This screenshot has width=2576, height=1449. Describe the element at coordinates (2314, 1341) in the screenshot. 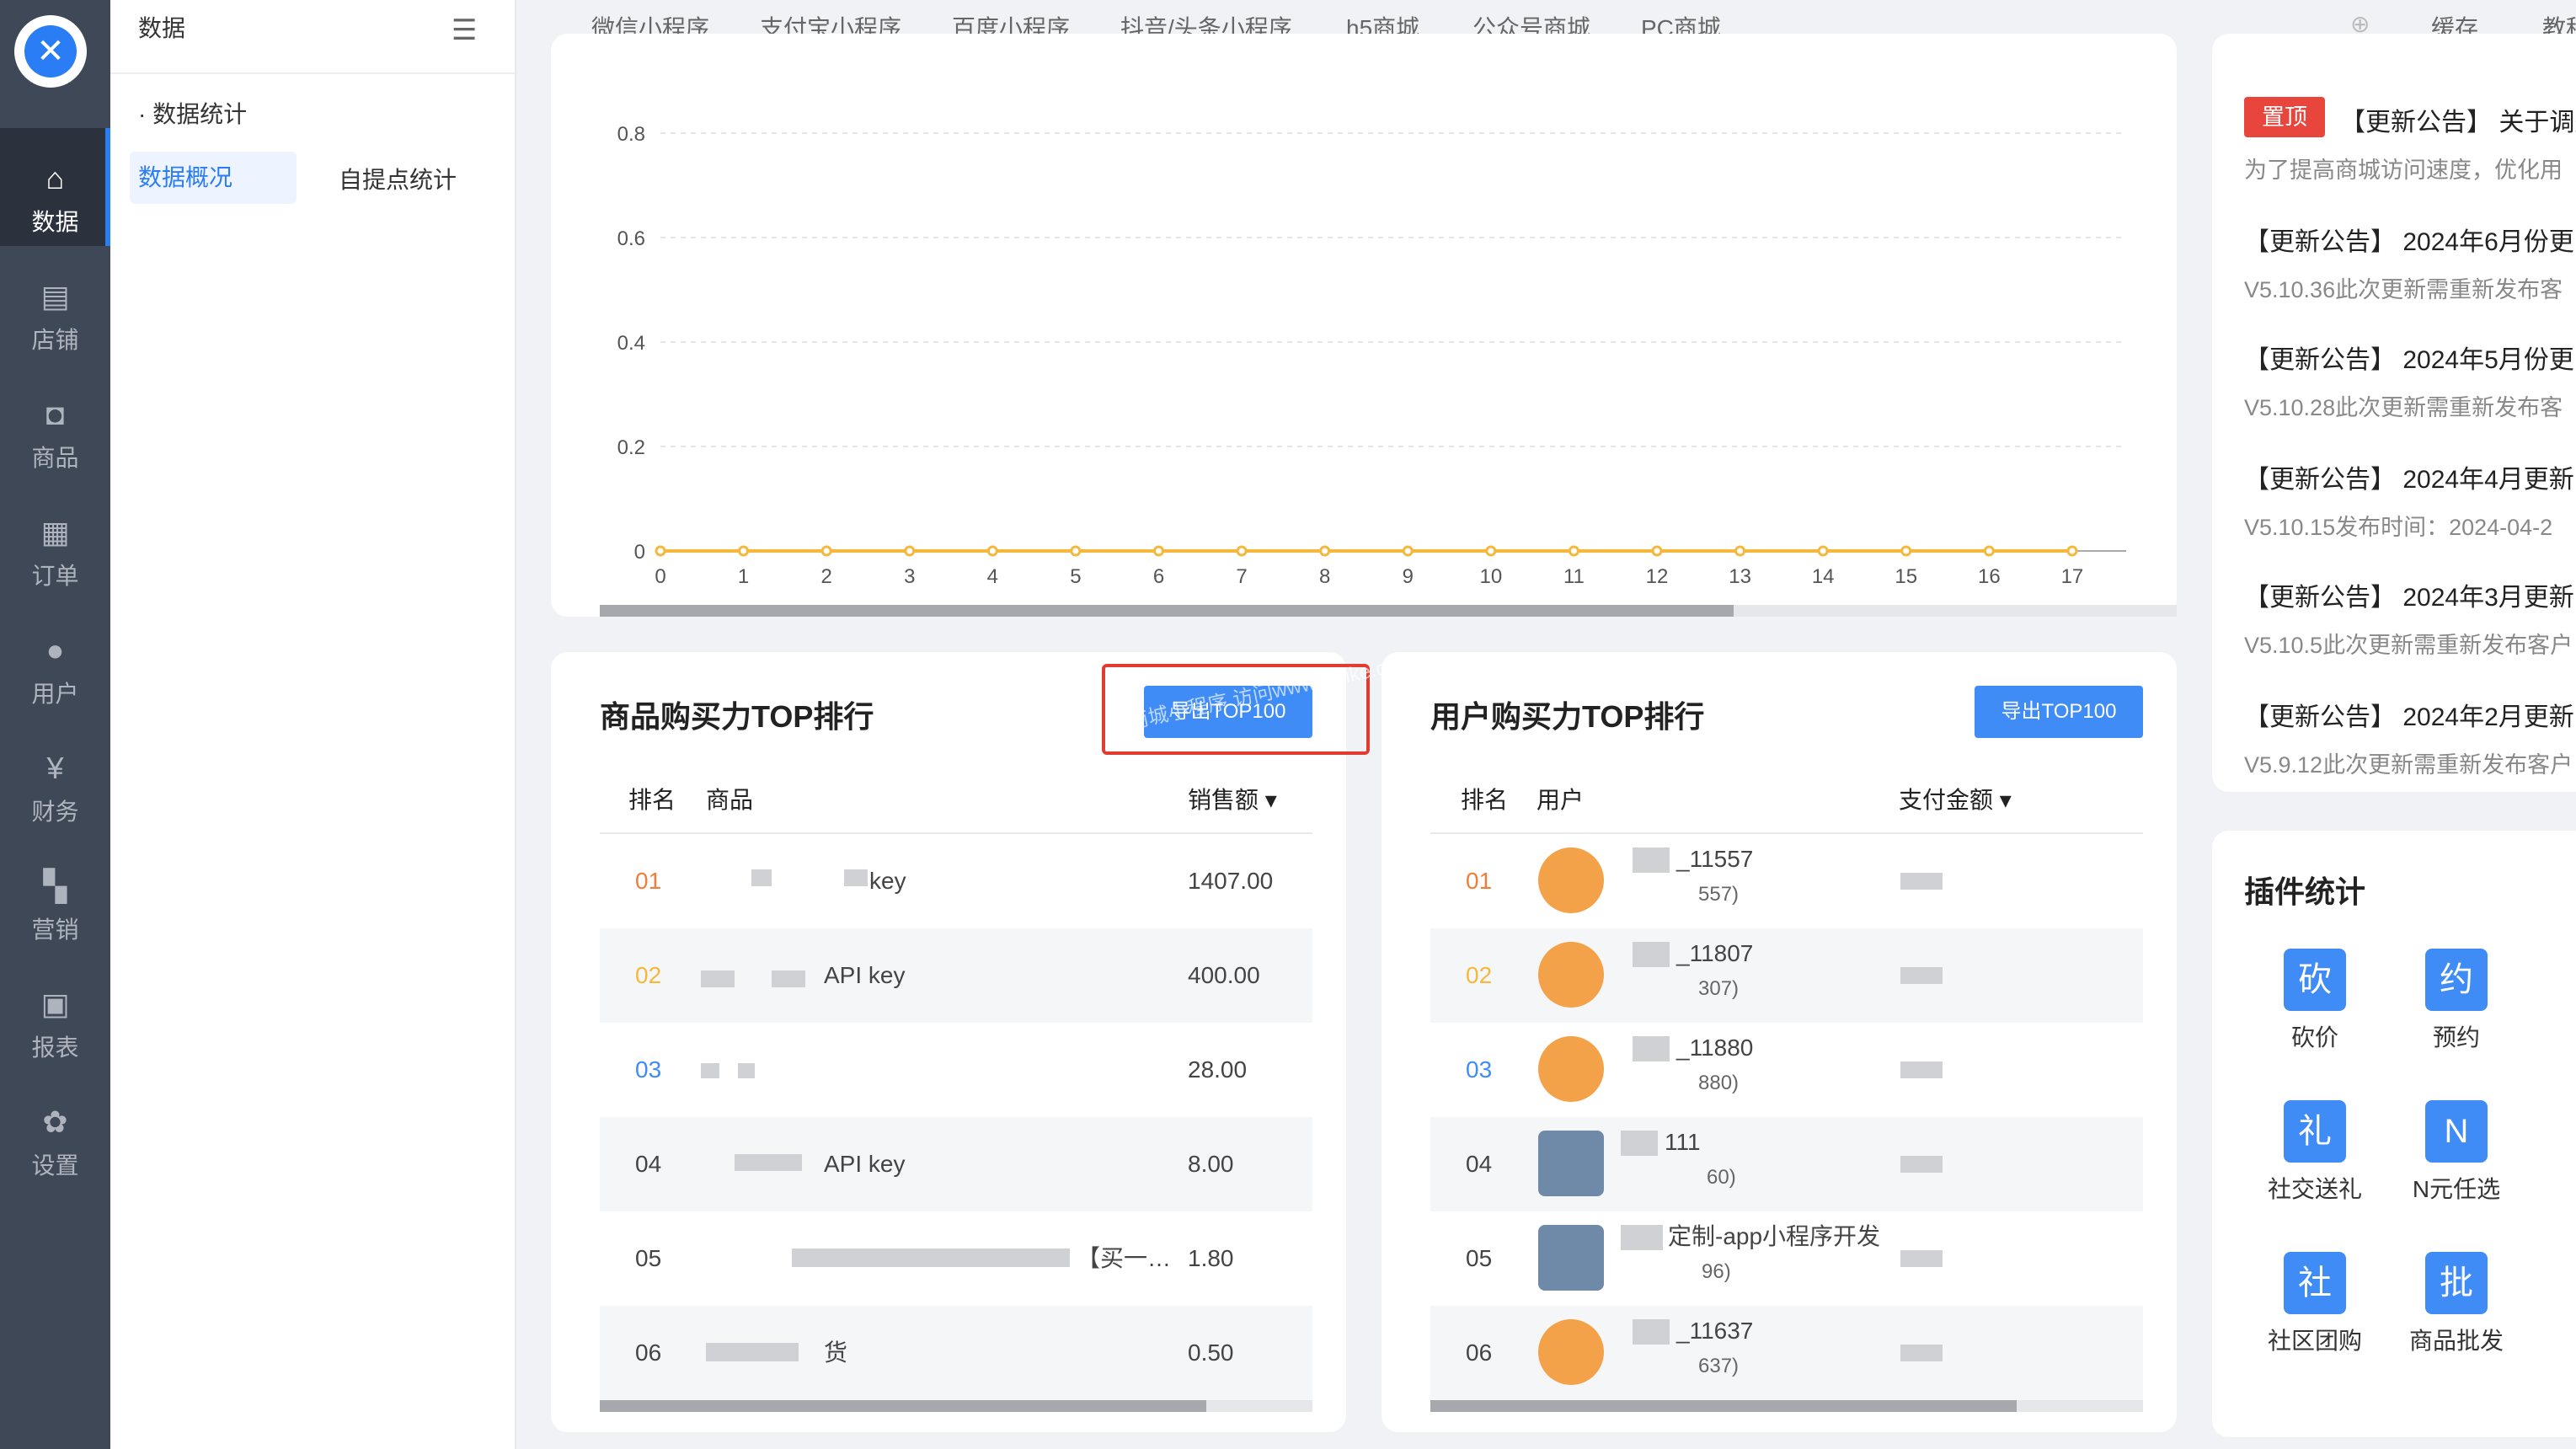

I see `plugin-label: 社区团购` at that location.